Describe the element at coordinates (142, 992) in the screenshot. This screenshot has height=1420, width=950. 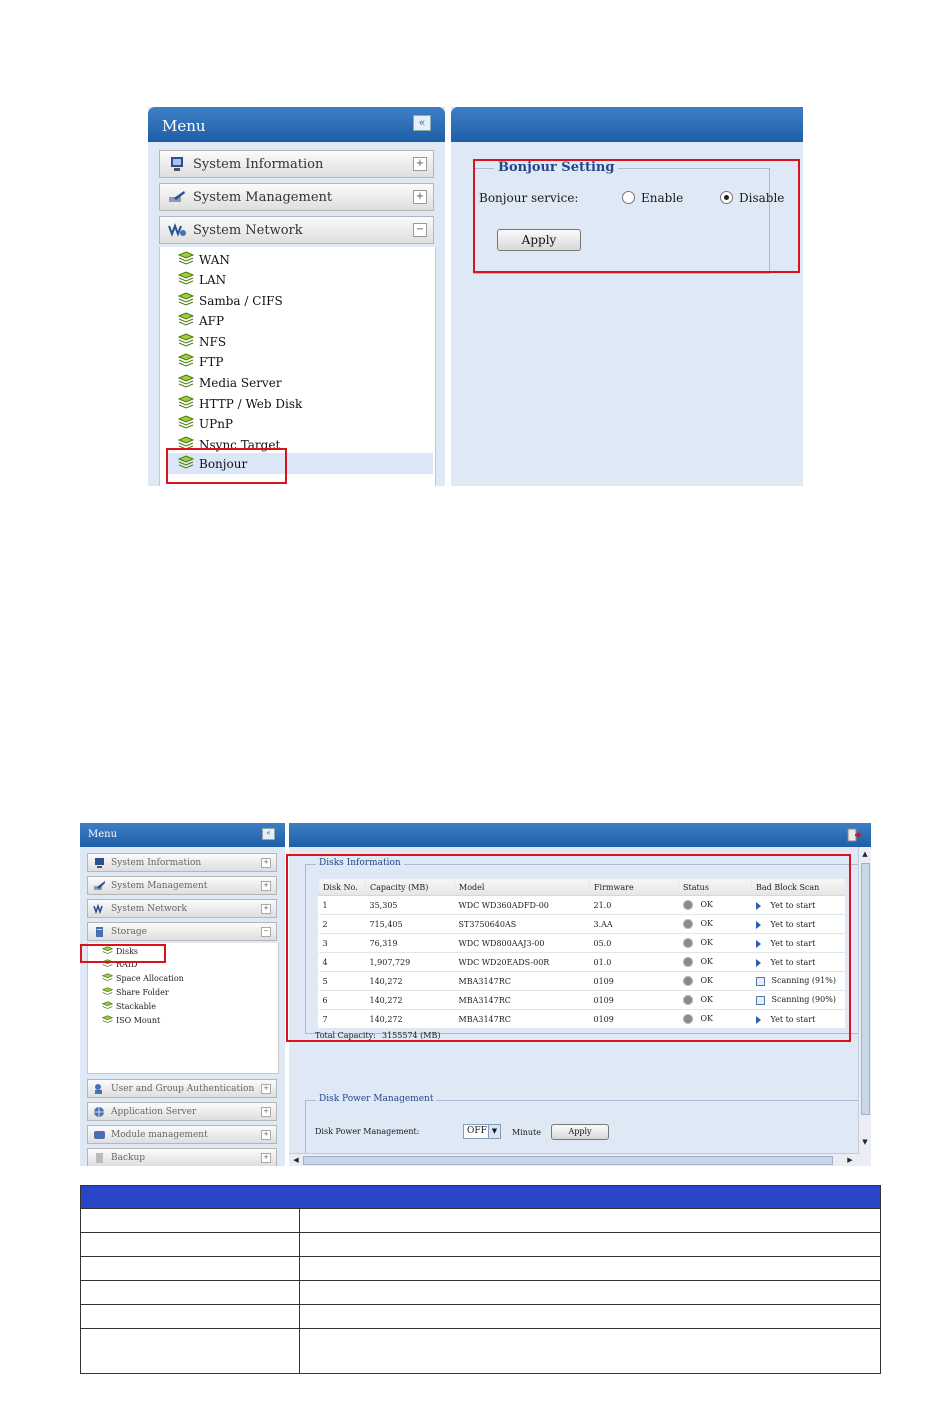
I see `submenu-label: Share Folder` at that location.